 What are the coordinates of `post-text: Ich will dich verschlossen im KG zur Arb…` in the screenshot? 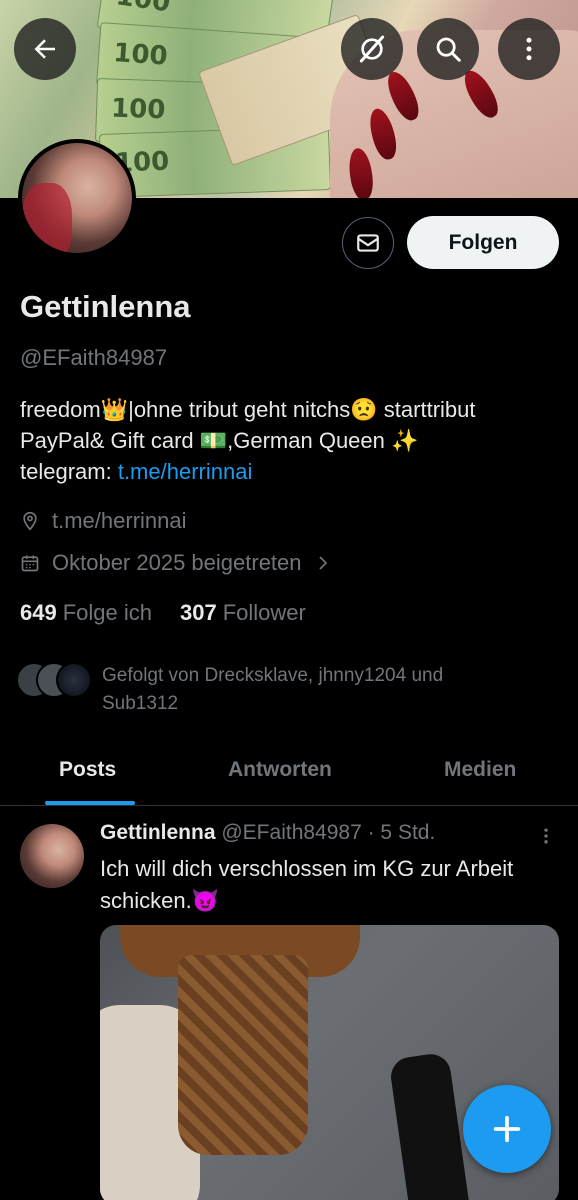 It's located at (307, 884).